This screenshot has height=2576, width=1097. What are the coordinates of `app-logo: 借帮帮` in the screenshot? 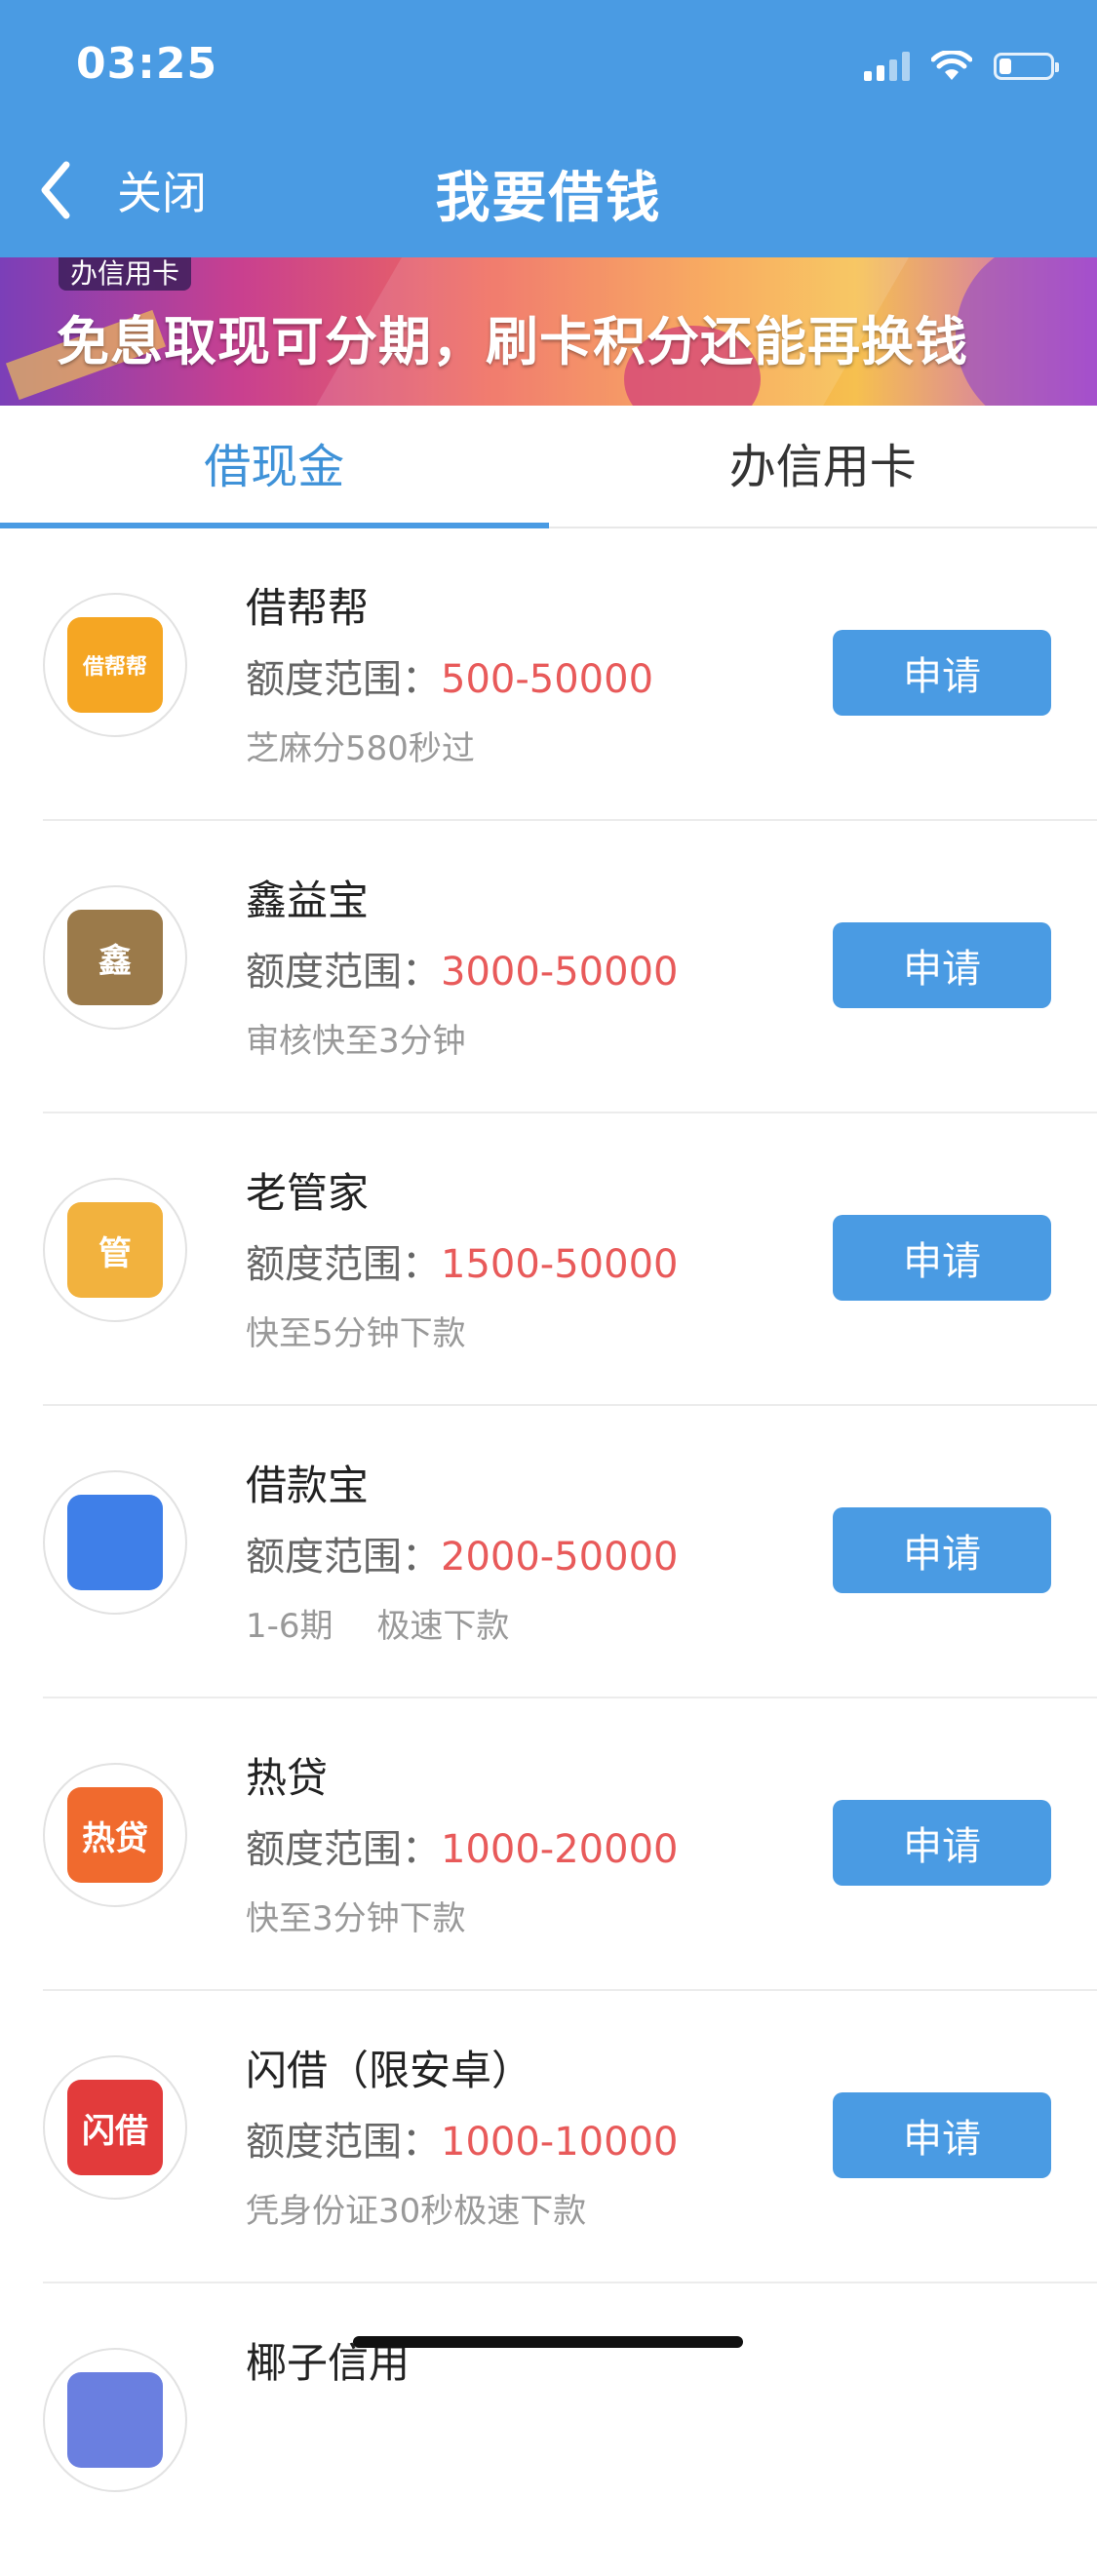 It's located at (115, 665).